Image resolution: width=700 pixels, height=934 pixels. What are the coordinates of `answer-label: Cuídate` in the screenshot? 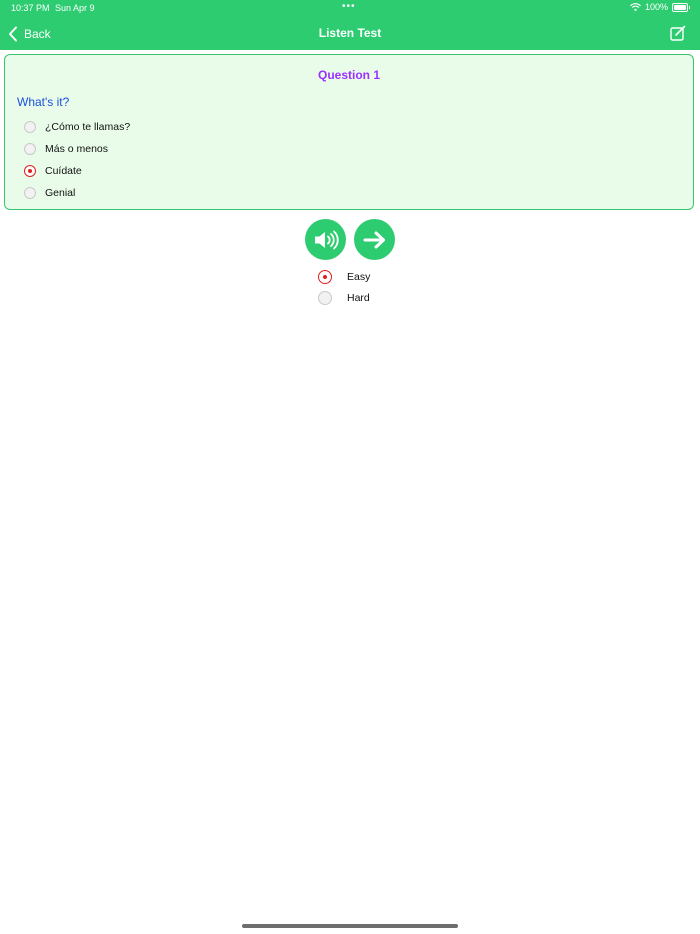 It's located at (63, 171).